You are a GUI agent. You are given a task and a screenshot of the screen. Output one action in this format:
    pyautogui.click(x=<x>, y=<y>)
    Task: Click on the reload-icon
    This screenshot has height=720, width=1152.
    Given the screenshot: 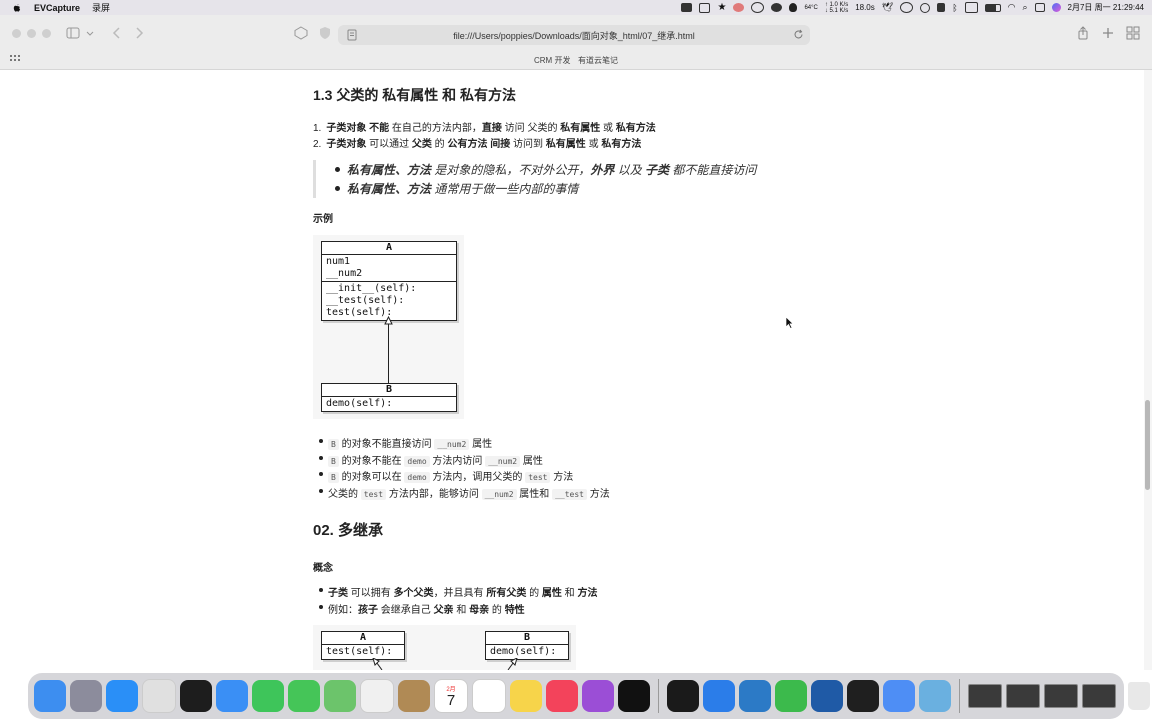 What is the action you would take?
    pyautogui.click(x=798, y=34)
    